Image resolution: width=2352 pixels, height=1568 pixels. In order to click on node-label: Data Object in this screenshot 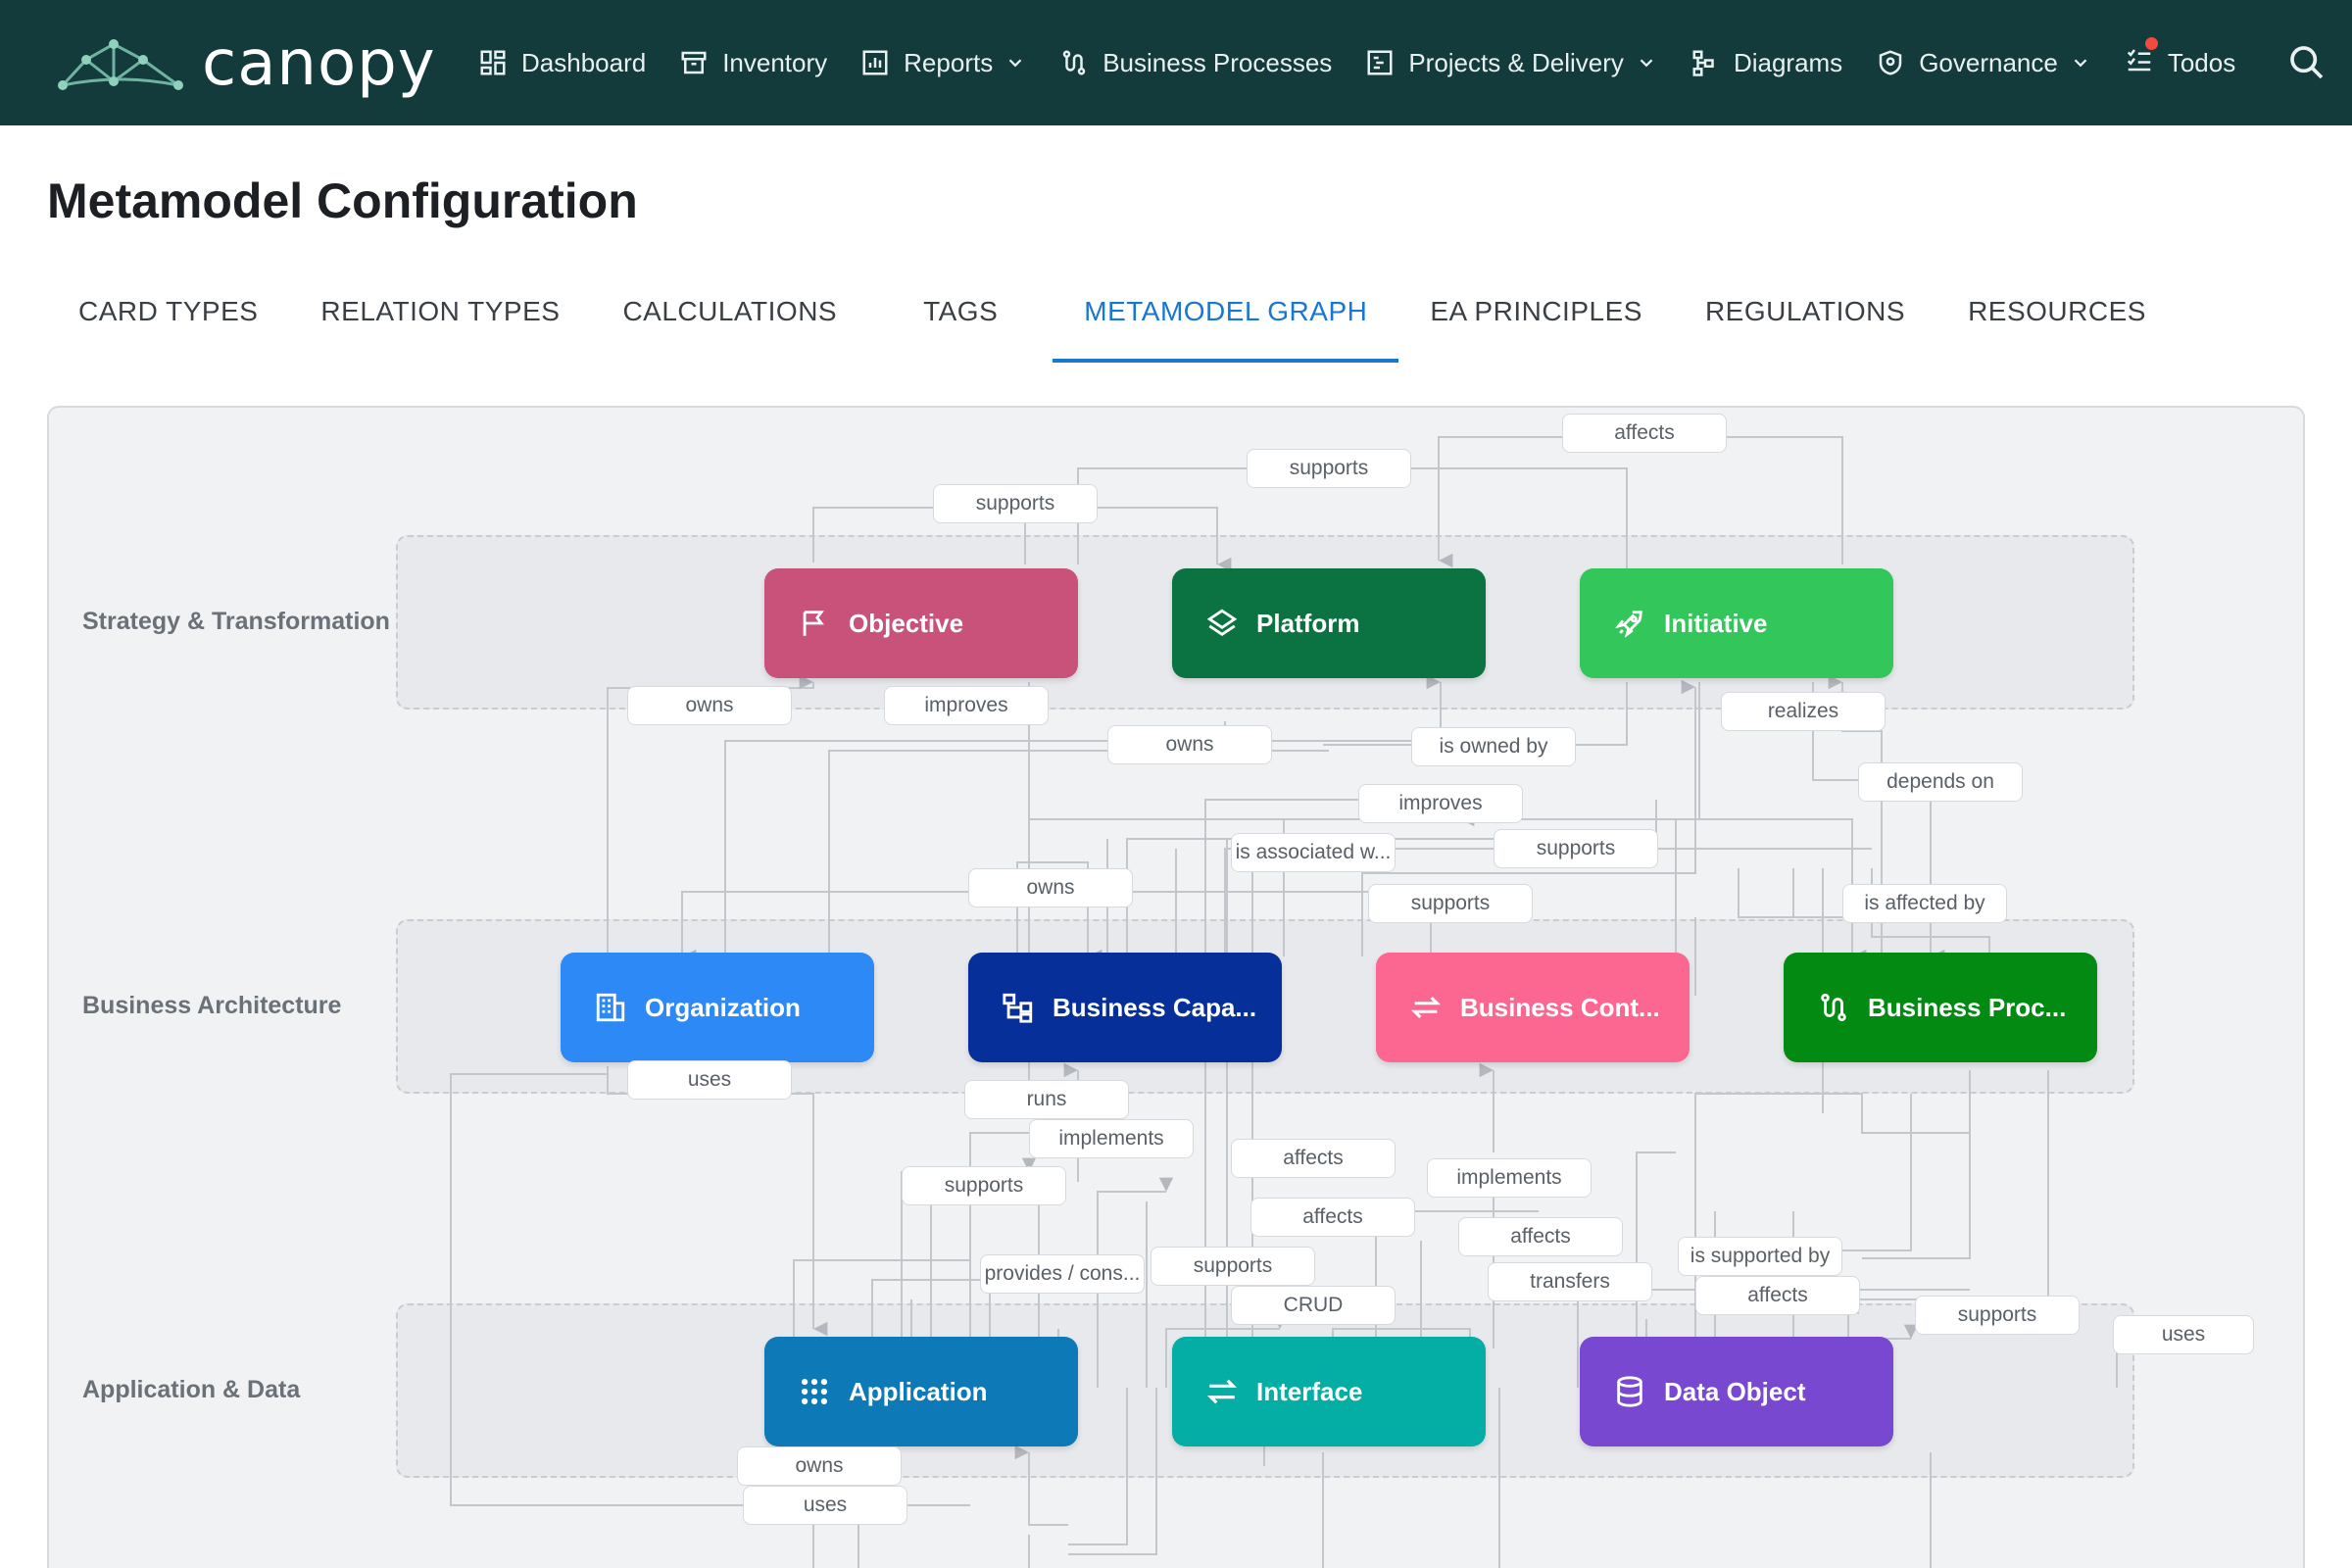, I will do `click(1735, 1391)`.